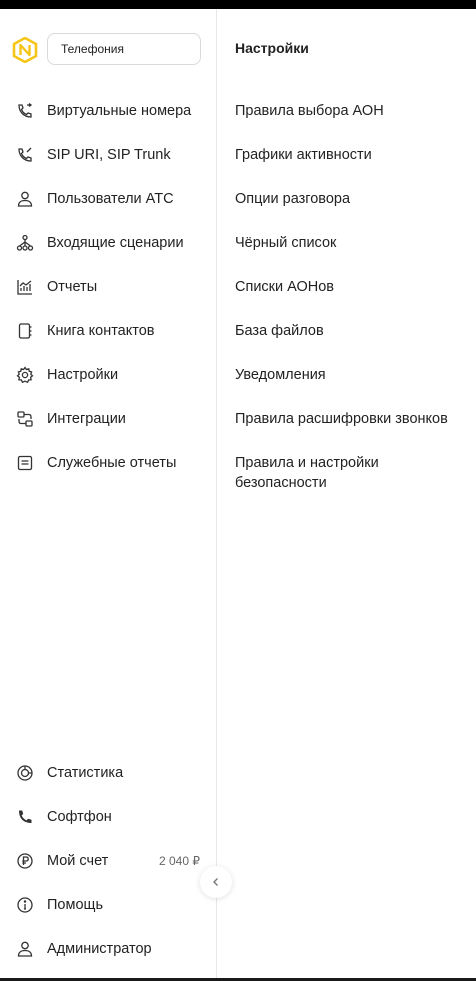  I want to click on balance-badge: 2 040 ₽, so click(179, 861).